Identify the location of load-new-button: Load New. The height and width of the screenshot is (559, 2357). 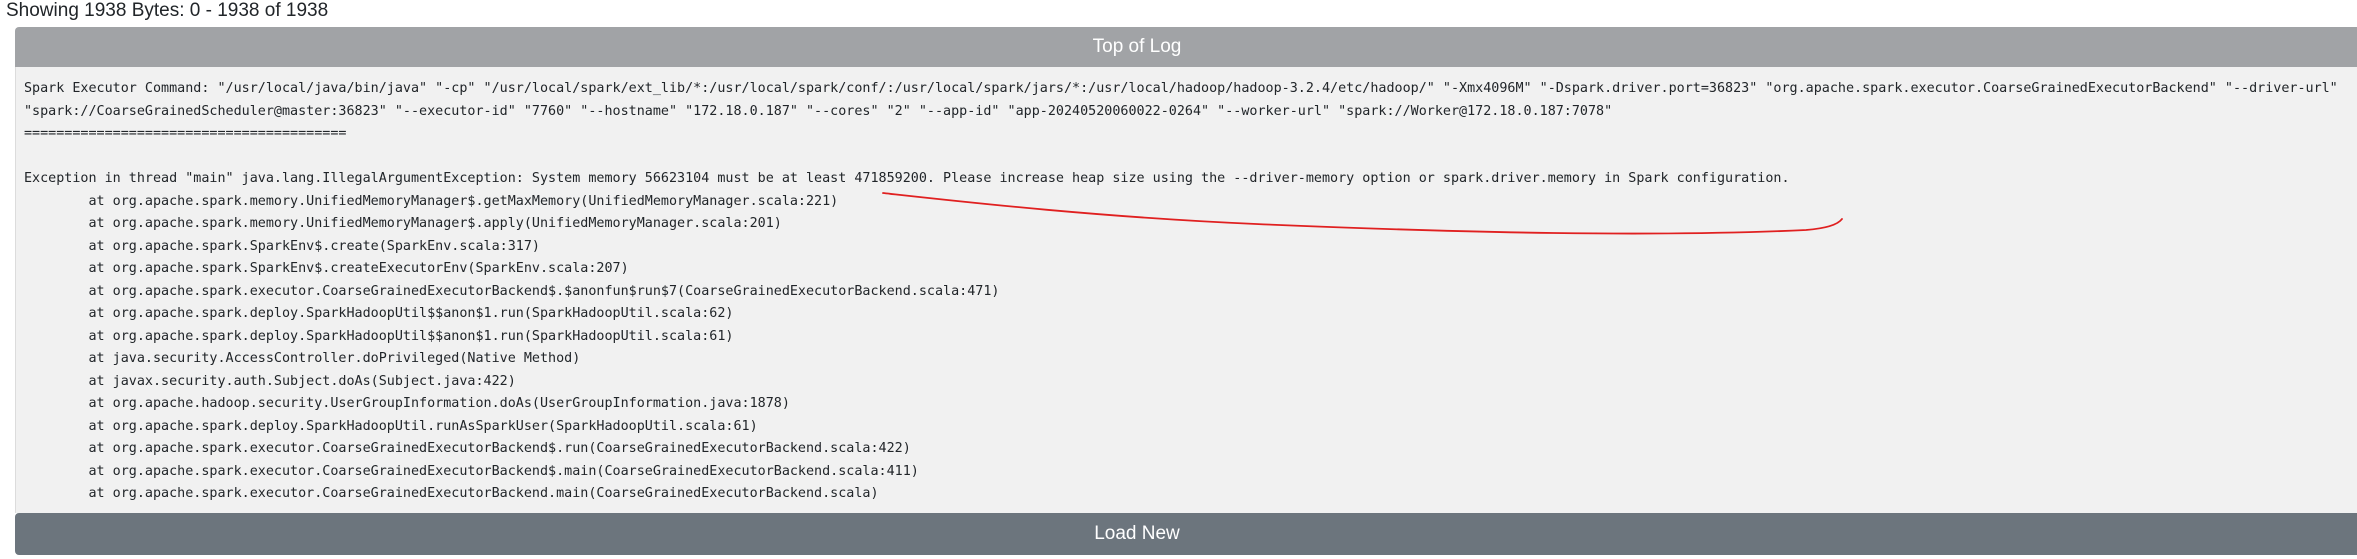
(1186, 534).